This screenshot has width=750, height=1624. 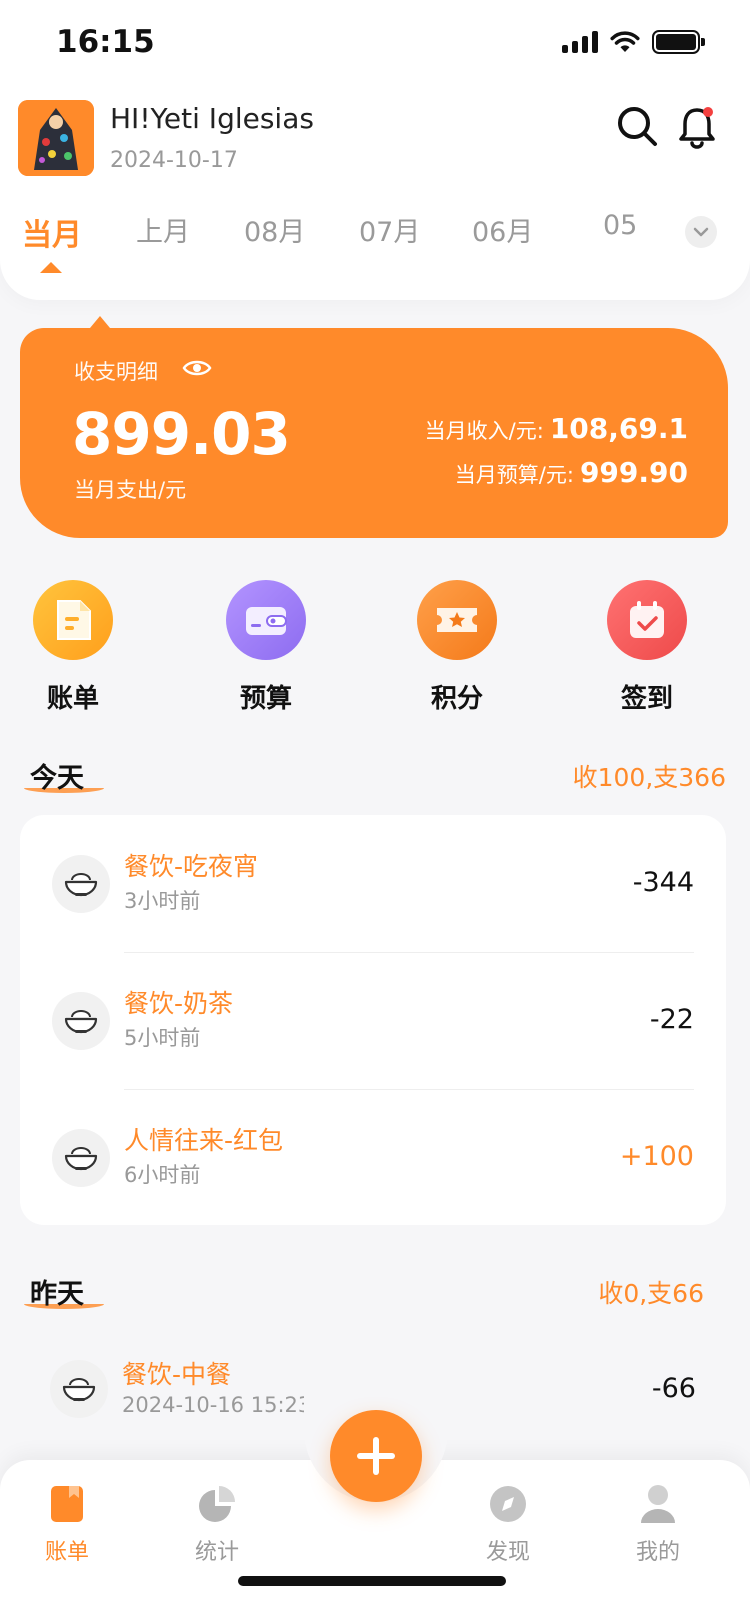 What do you see at coordinates (673, 1388) in the screenshot?
I see `transaction-amount: -66` at bounding box center [673, 1388].